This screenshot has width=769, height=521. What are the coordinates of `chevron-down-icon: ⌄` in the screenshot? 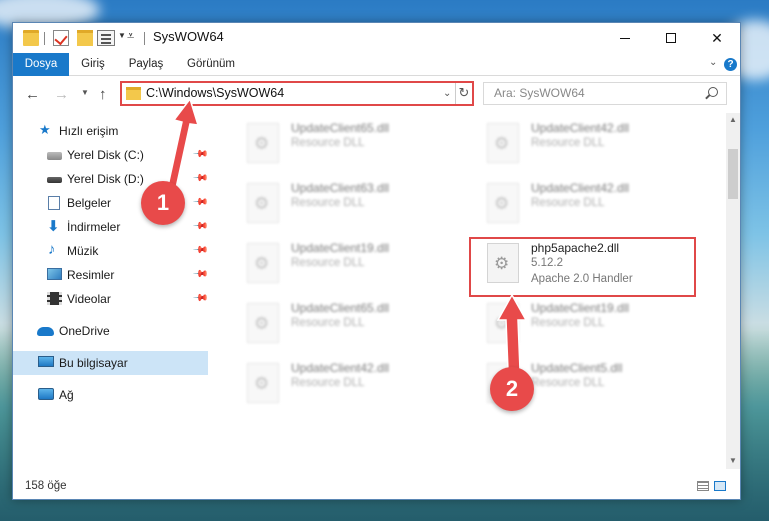 It's located at (447, 93).